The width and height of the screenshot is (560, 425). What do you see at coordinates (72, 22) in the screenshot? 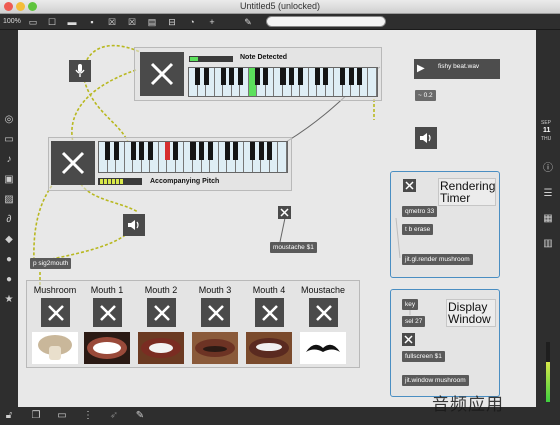
I see `message-box-icon: ▬` at bounding box center [72, 22].